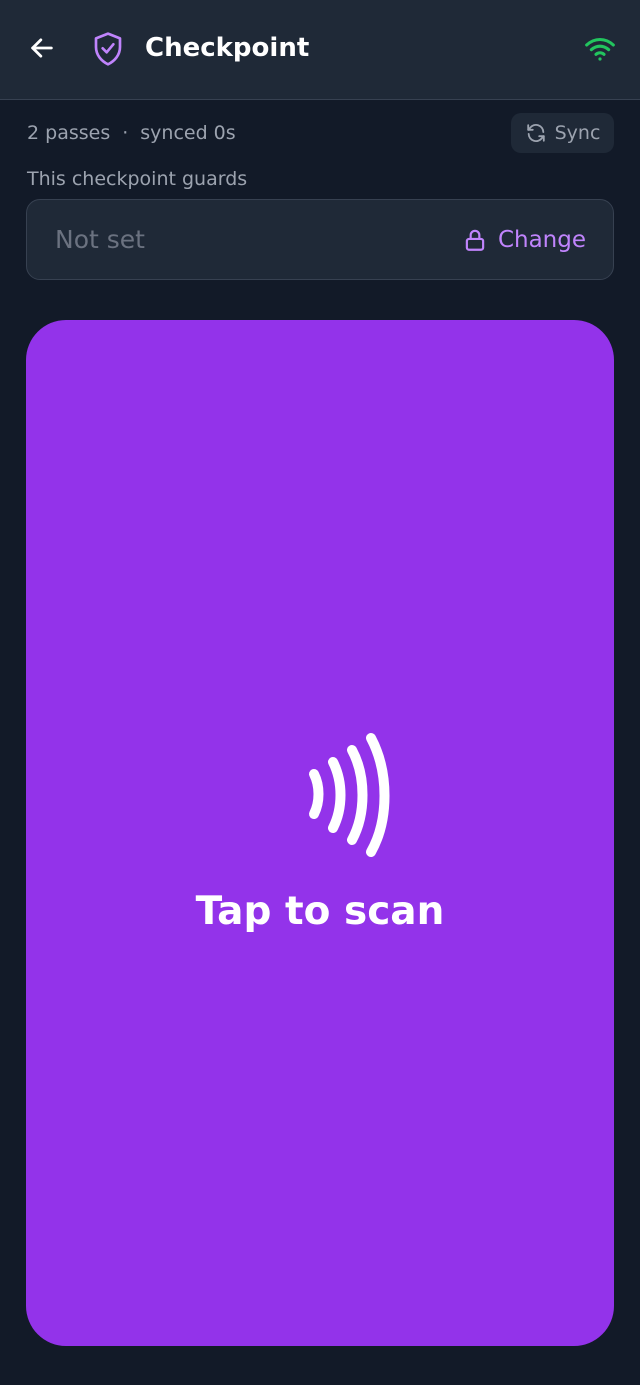 The image size is (640, 1385). I want to click on guard-value: Not set, so click(100, 239).